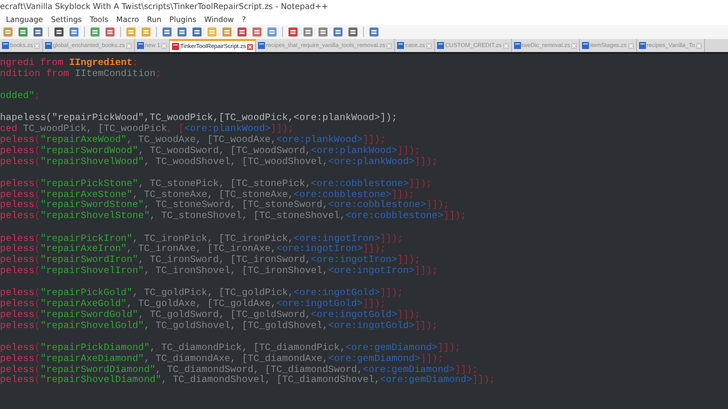  I want to click on code-line: peless("repairPickIron", TC_ironPick, [TC_ironPick,<ore:ingotIron>]]);, so click(202, 238).